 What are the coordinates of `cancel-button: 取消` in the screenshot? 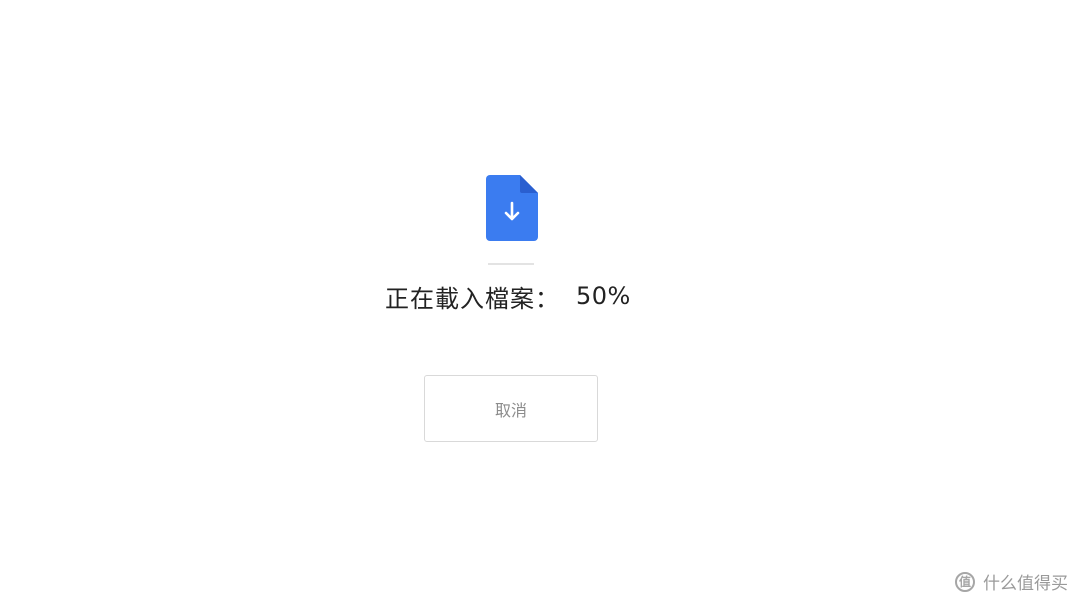 It's located at (511, 408).